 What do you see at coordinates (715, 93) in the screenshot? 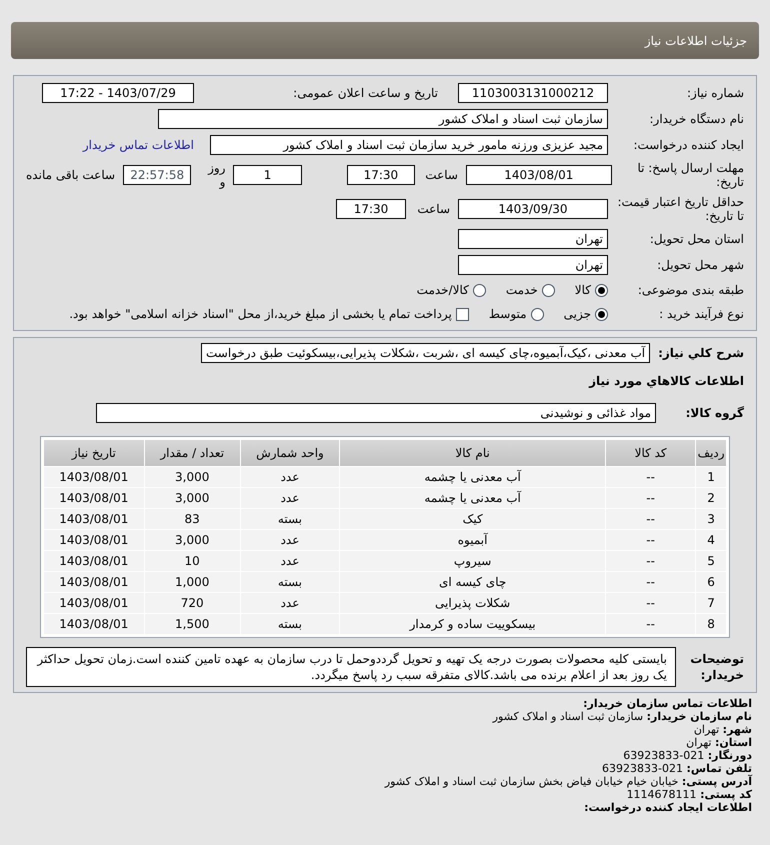
I see `field-label: شماره نیاز:` at bounding box center [715, 93].